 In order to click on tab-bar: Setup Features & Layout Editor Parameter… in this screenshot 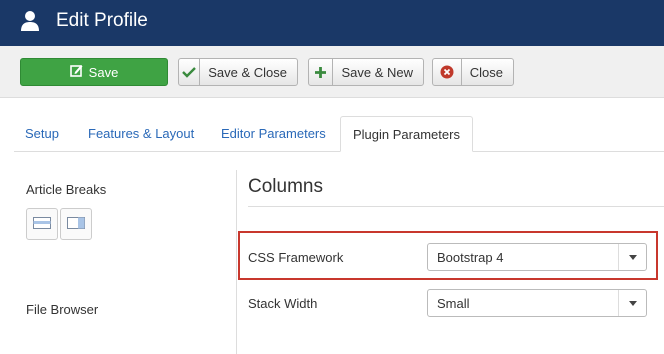, I will do `click(339, 134)`.